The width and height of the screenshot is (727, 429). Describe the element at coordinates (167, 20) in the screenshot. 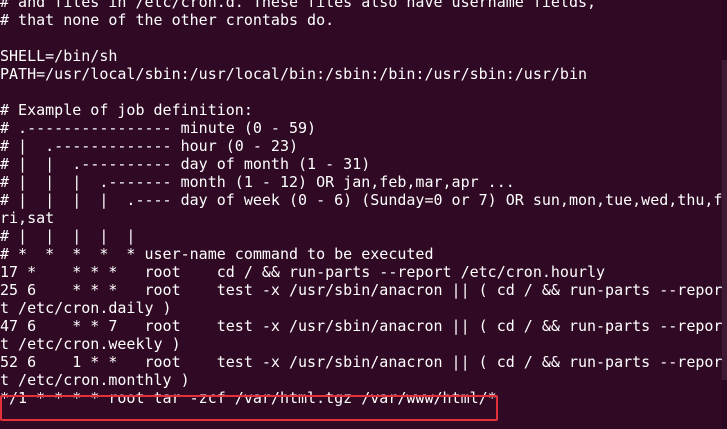

I see `terminal-line: # that none of the other crontabs do.` at that location.